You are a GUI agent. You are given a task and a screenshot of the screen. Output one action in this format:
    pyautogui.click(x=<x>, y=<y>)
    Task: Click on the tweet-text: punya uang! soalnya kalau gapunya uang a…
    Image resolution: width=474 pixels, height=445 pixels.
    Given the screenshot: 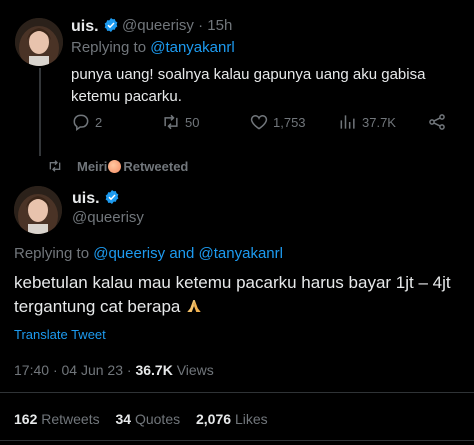 What is the action you would take?
    pyautogui.click(x=248, y=85)
    